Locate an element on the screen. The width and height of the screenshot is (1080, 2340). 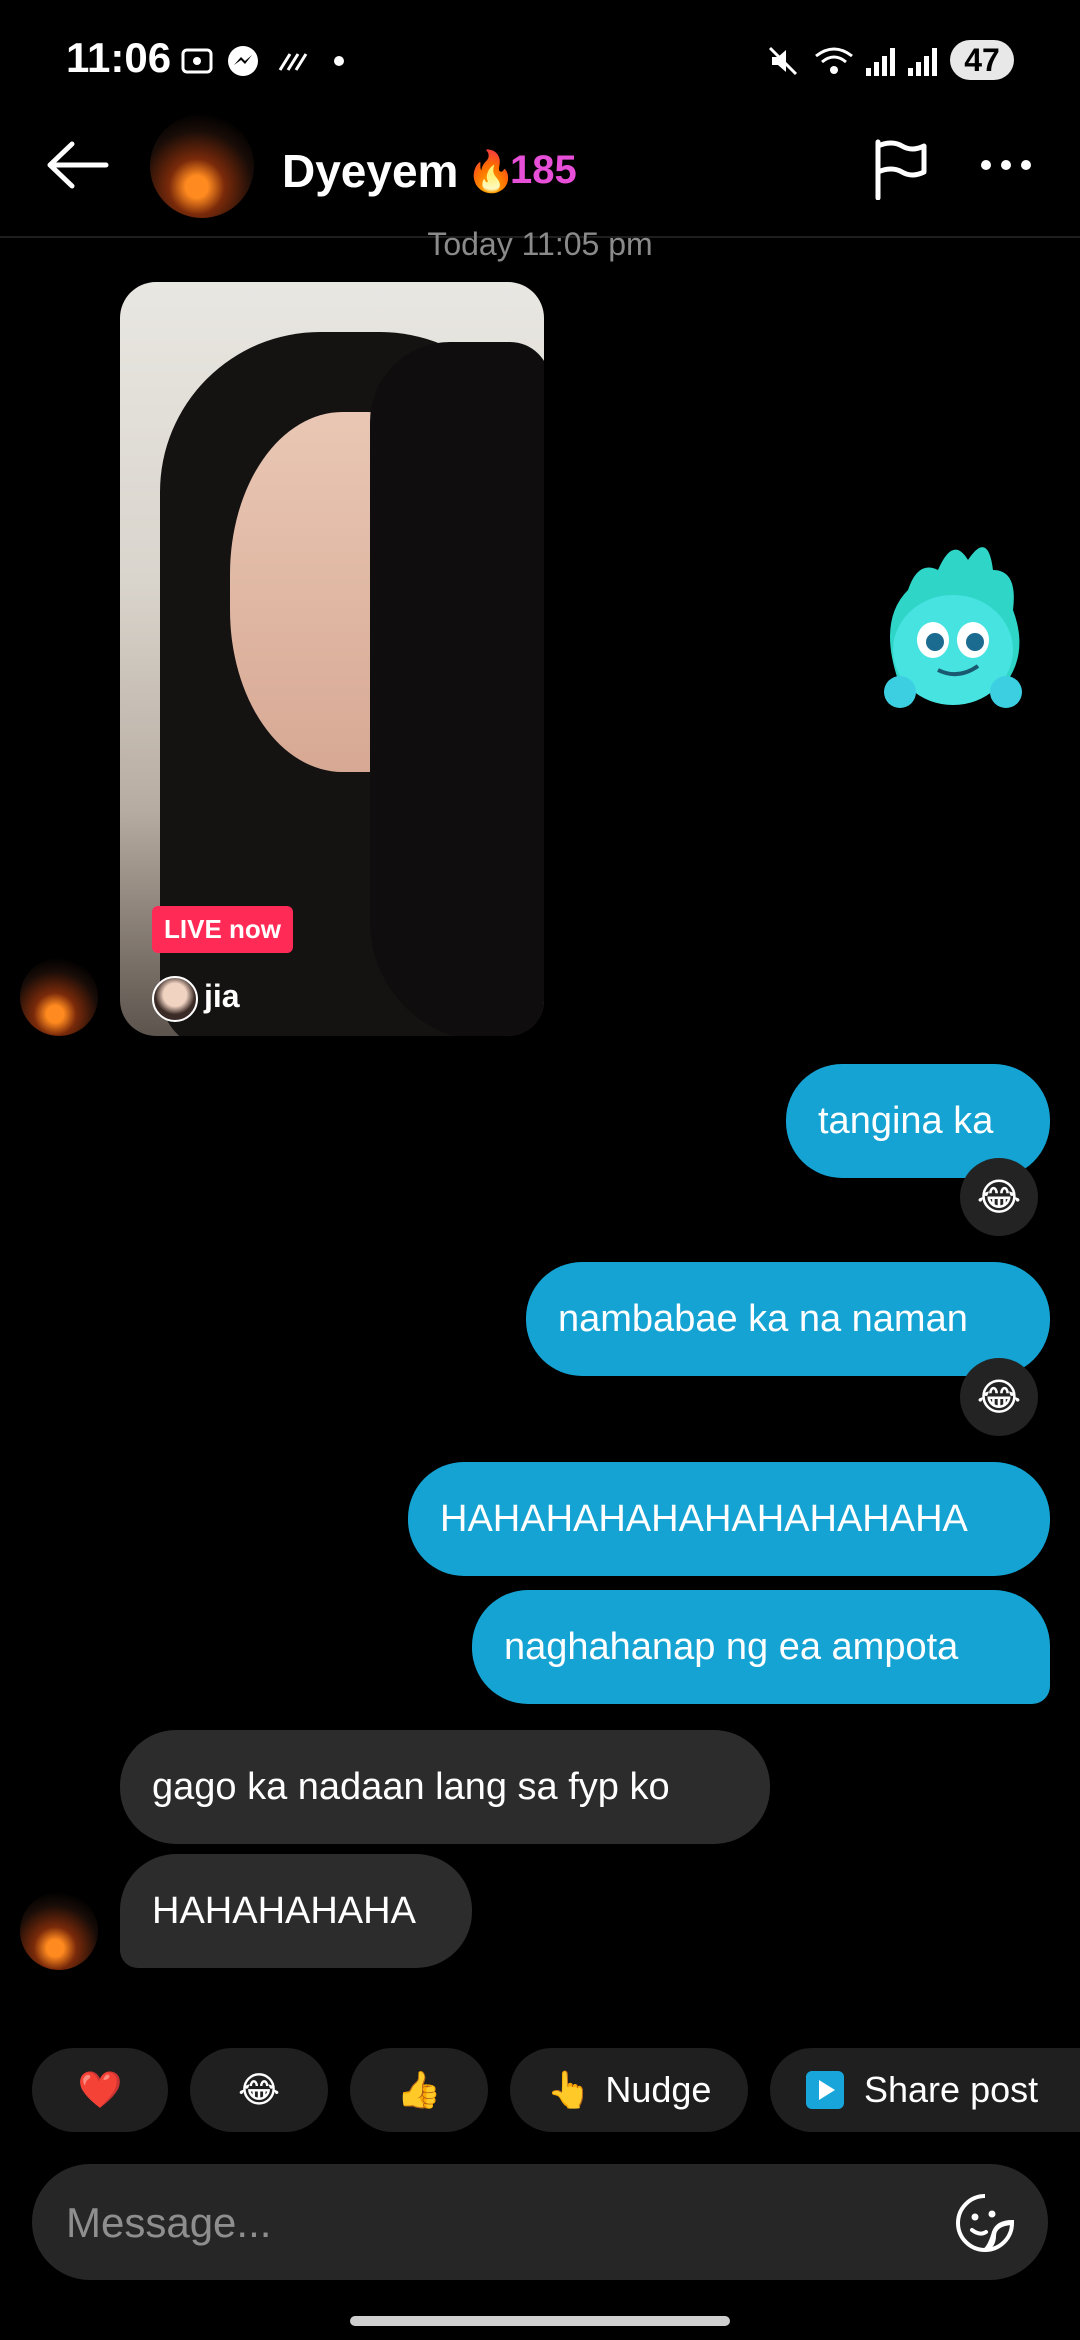
message-bubble-outgoing: nambabae ka na naman is located at coordinates (788, 1319).